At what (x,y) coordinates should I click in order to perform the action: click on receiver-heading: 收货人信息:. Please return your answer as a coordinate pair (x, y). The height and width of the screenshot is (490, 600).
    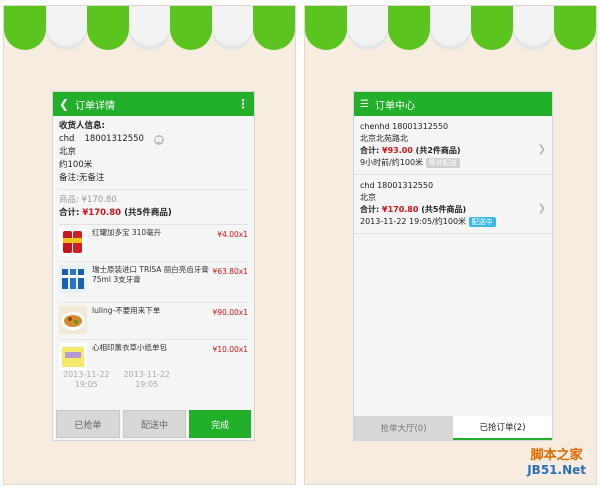
    Looking at the image, I should click on (82, 126).